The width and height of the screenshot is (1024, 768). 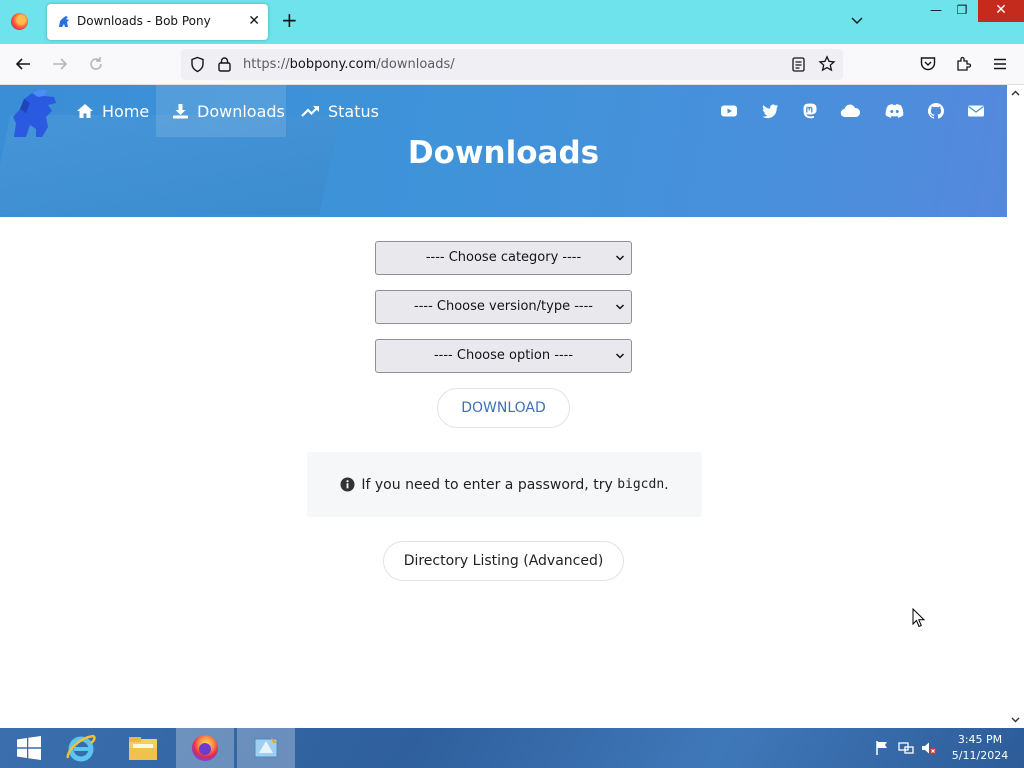 I want to click on window-close-button: ✕, so click(x=1001, y=11).